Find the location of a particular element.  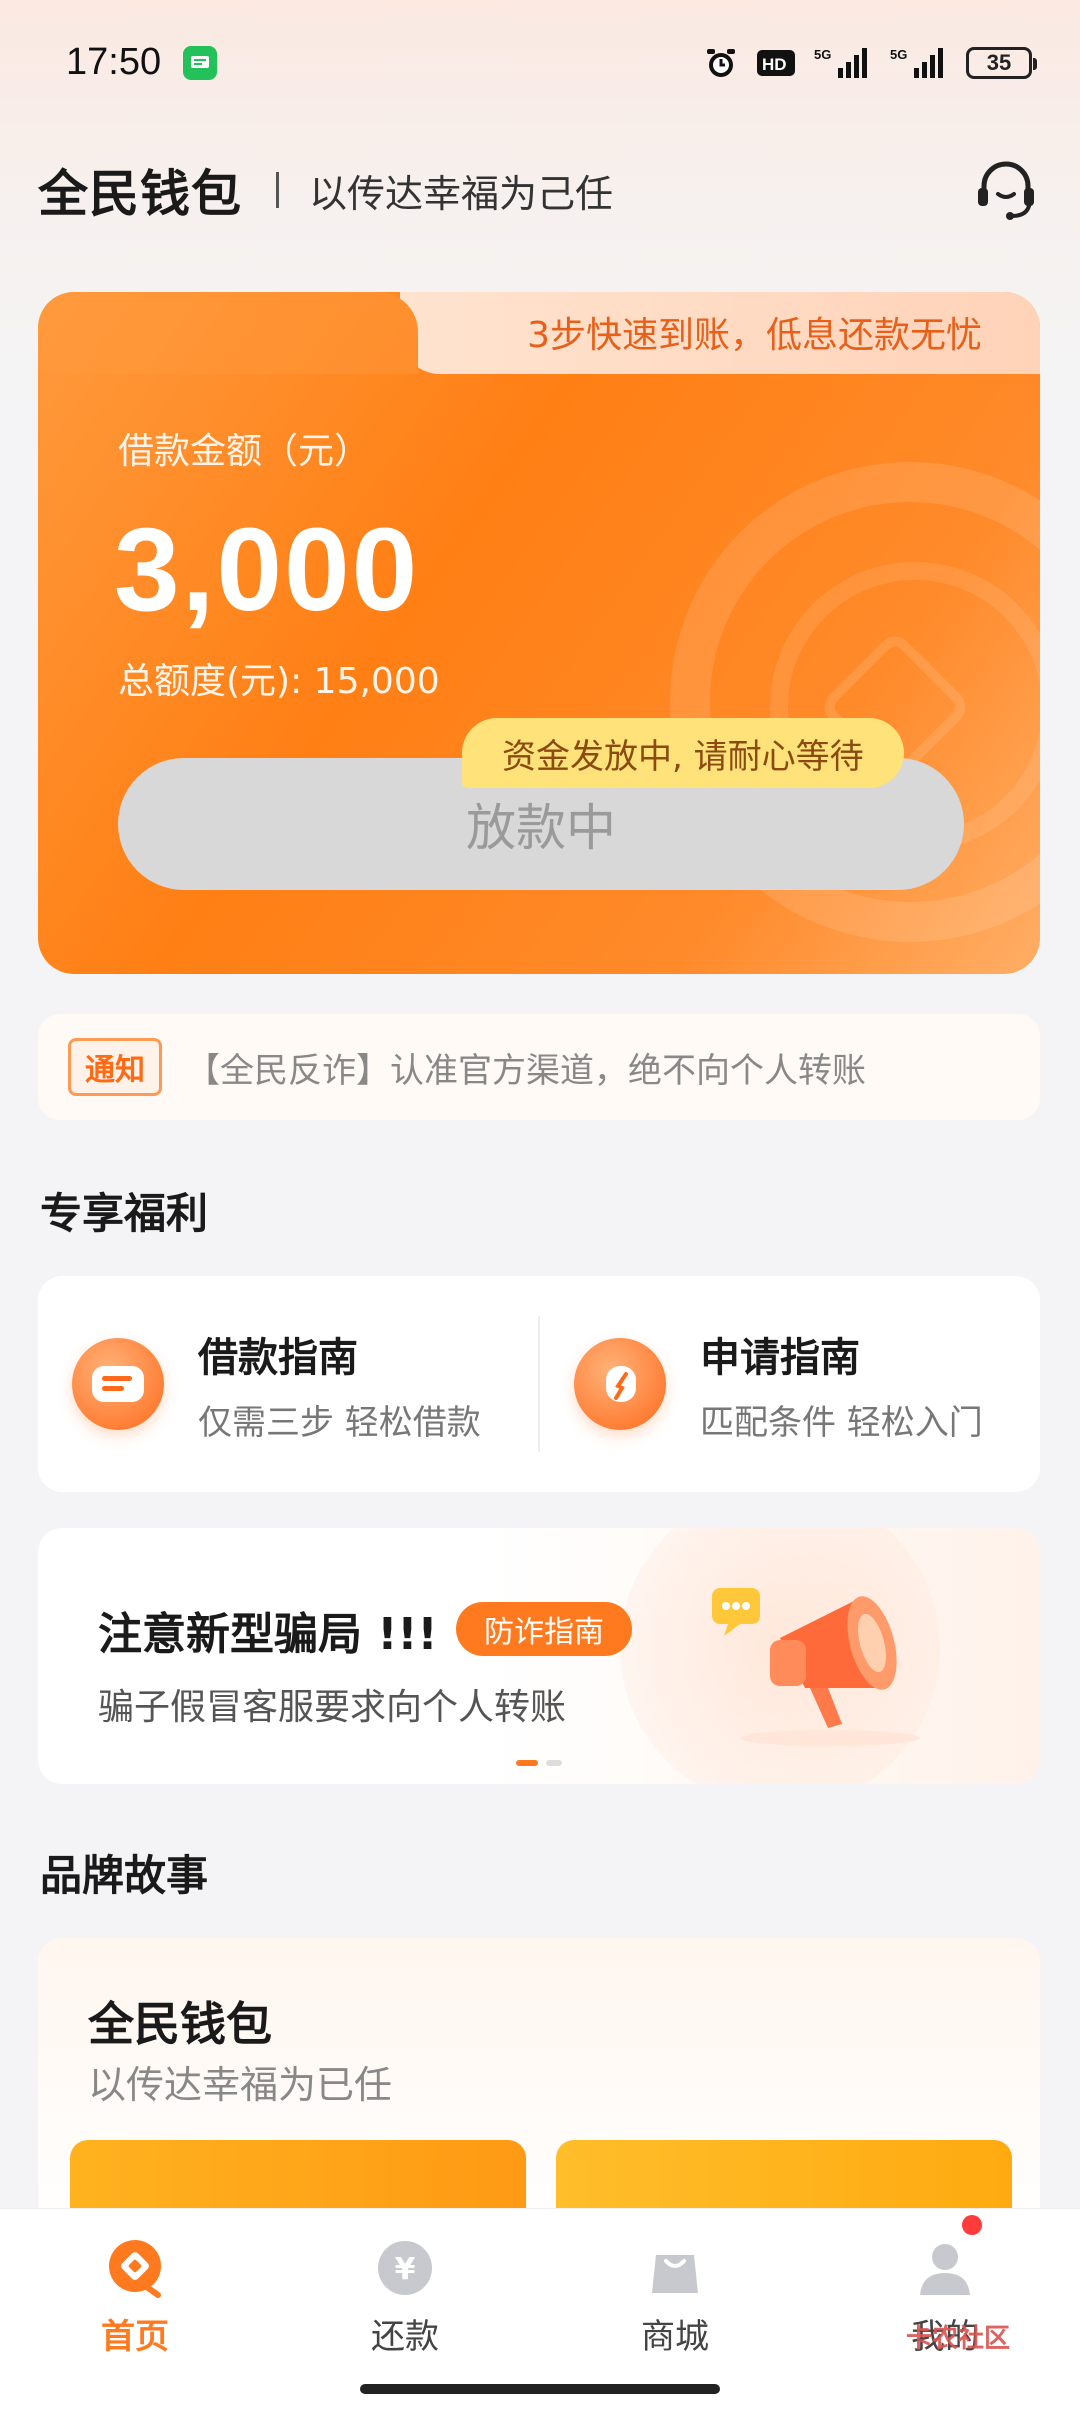

card-tab: 3步快速到账，低息还款无忧 is located at coordinates (720, 333).